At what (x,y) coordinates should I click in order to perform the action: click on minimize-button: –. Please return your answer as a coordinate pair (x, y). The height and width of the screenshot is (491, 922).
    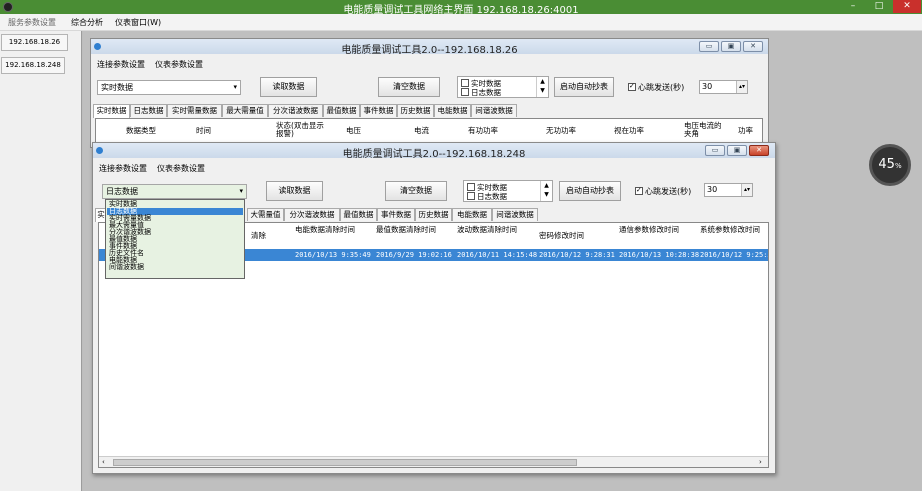
    Looking at the image, I should click on (853, 6).